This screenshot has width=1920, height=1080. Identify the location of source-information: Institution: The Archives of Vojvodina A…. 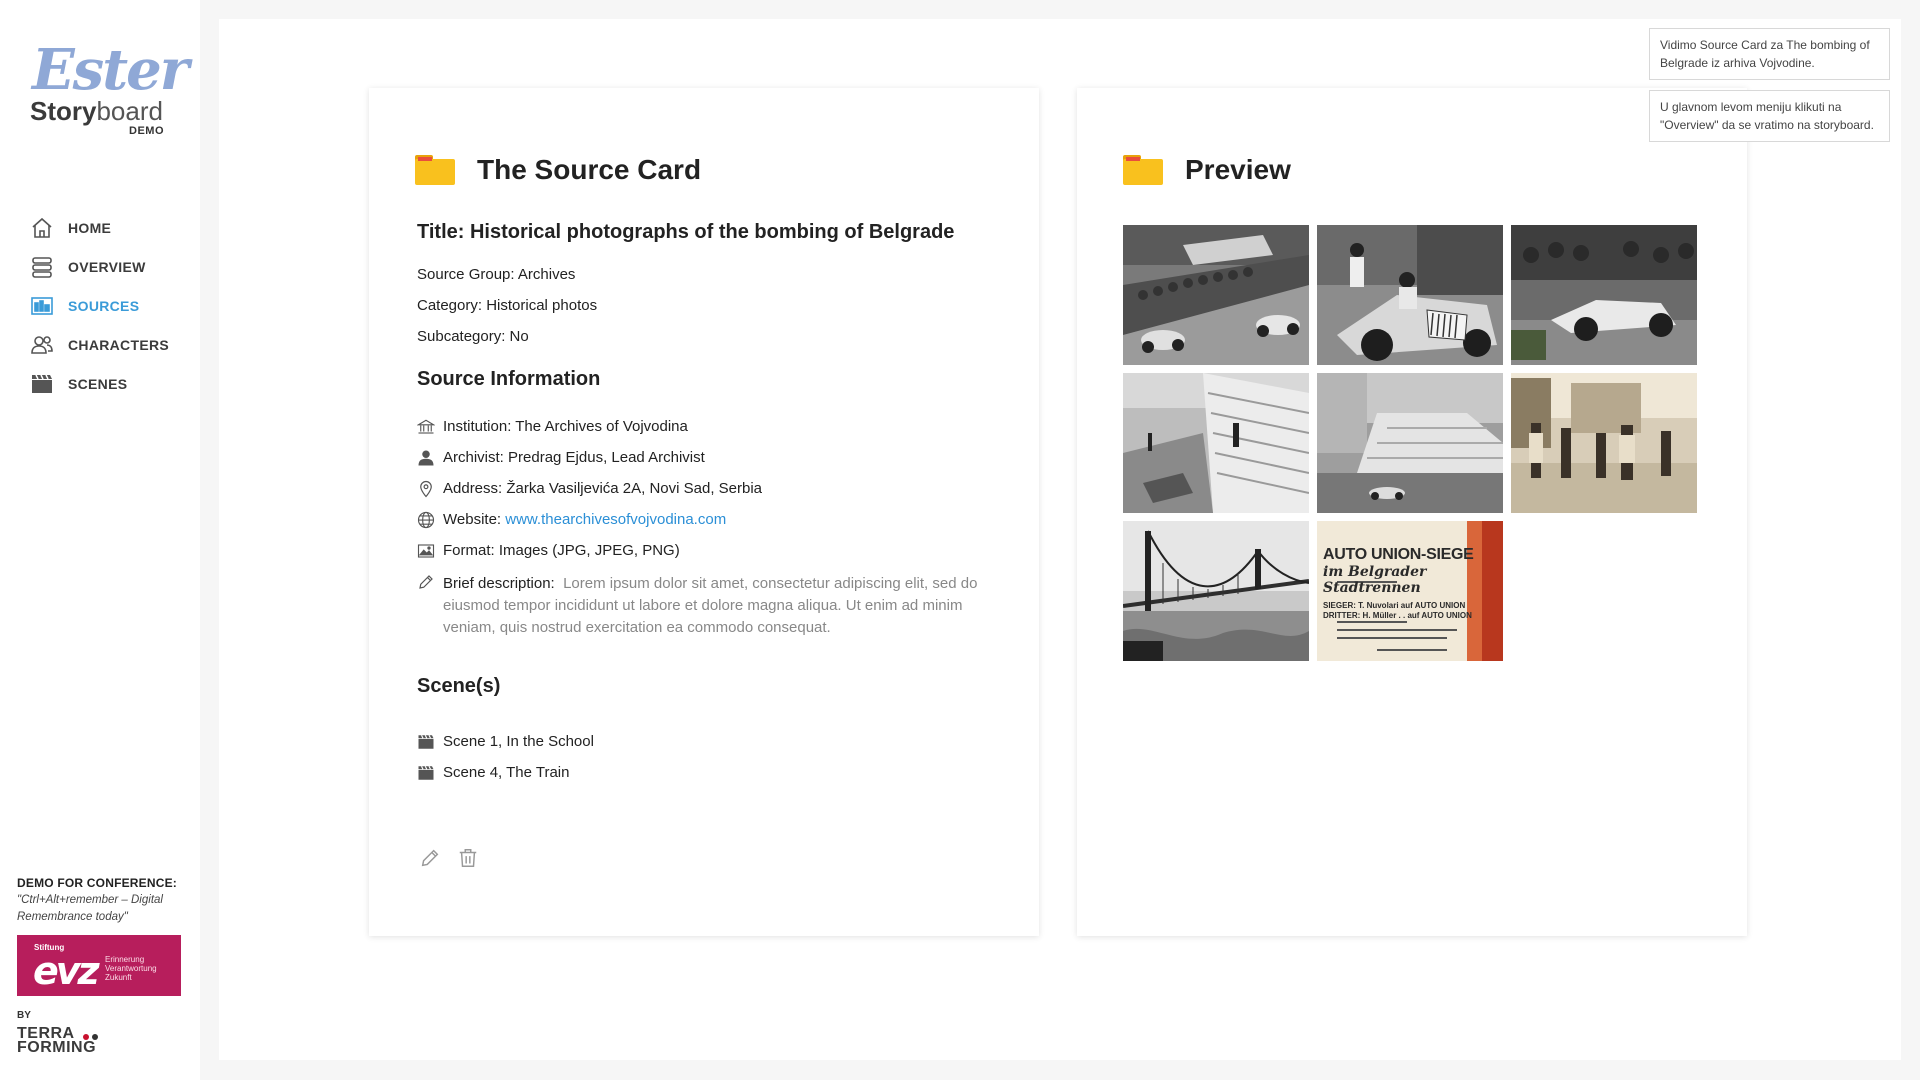
(707, 528).